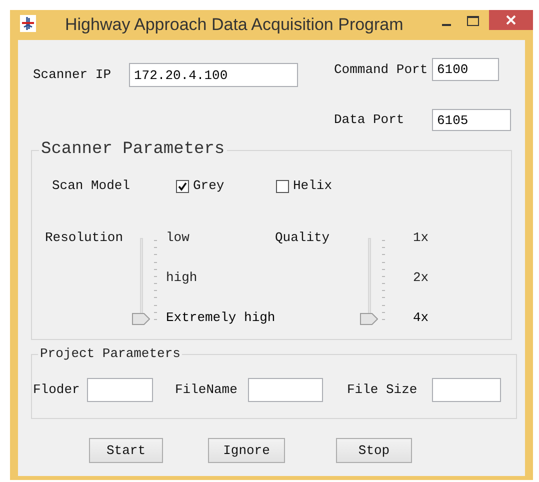 The width and height of the screenshot is (539, 482). What do you see at coordinates (28, 23) in the screenshot?
I see `app-icon` at bounding box center [28, 23].